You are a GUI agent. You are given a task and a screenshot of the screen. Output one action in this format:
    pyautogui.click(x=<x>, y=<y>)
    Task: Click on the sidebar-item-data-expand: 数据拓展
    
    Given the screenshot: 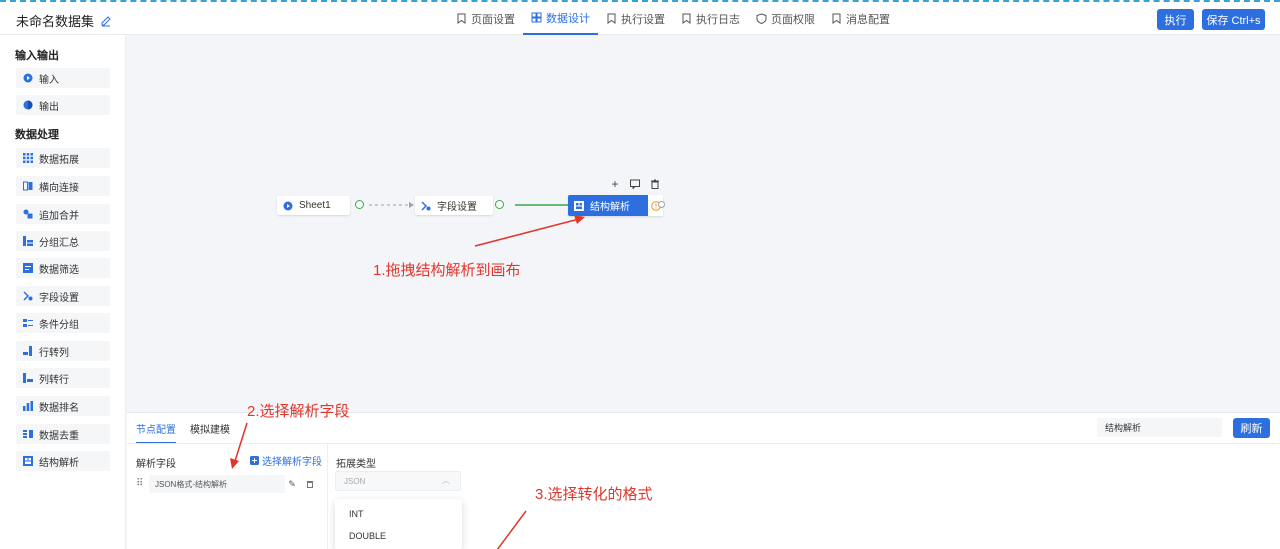 What is the action you would take?
    pyautogui.click(x=63, y=158)
    